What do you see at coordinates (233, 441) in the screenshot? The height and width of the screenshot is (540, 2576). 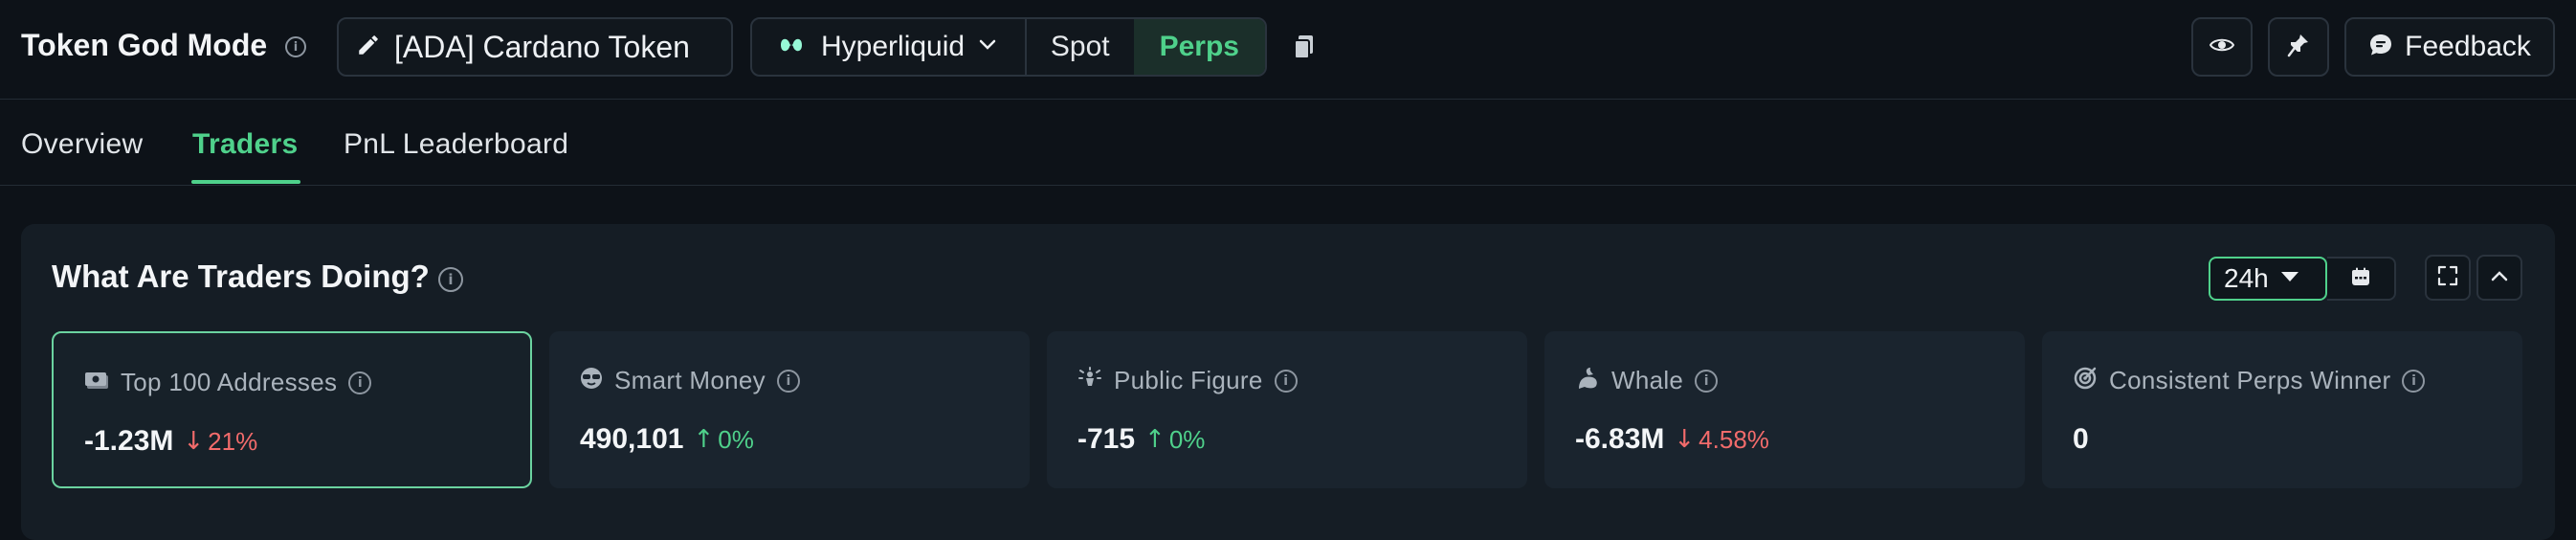 I see `change-value: 21%` at bounding box center [233, 441].